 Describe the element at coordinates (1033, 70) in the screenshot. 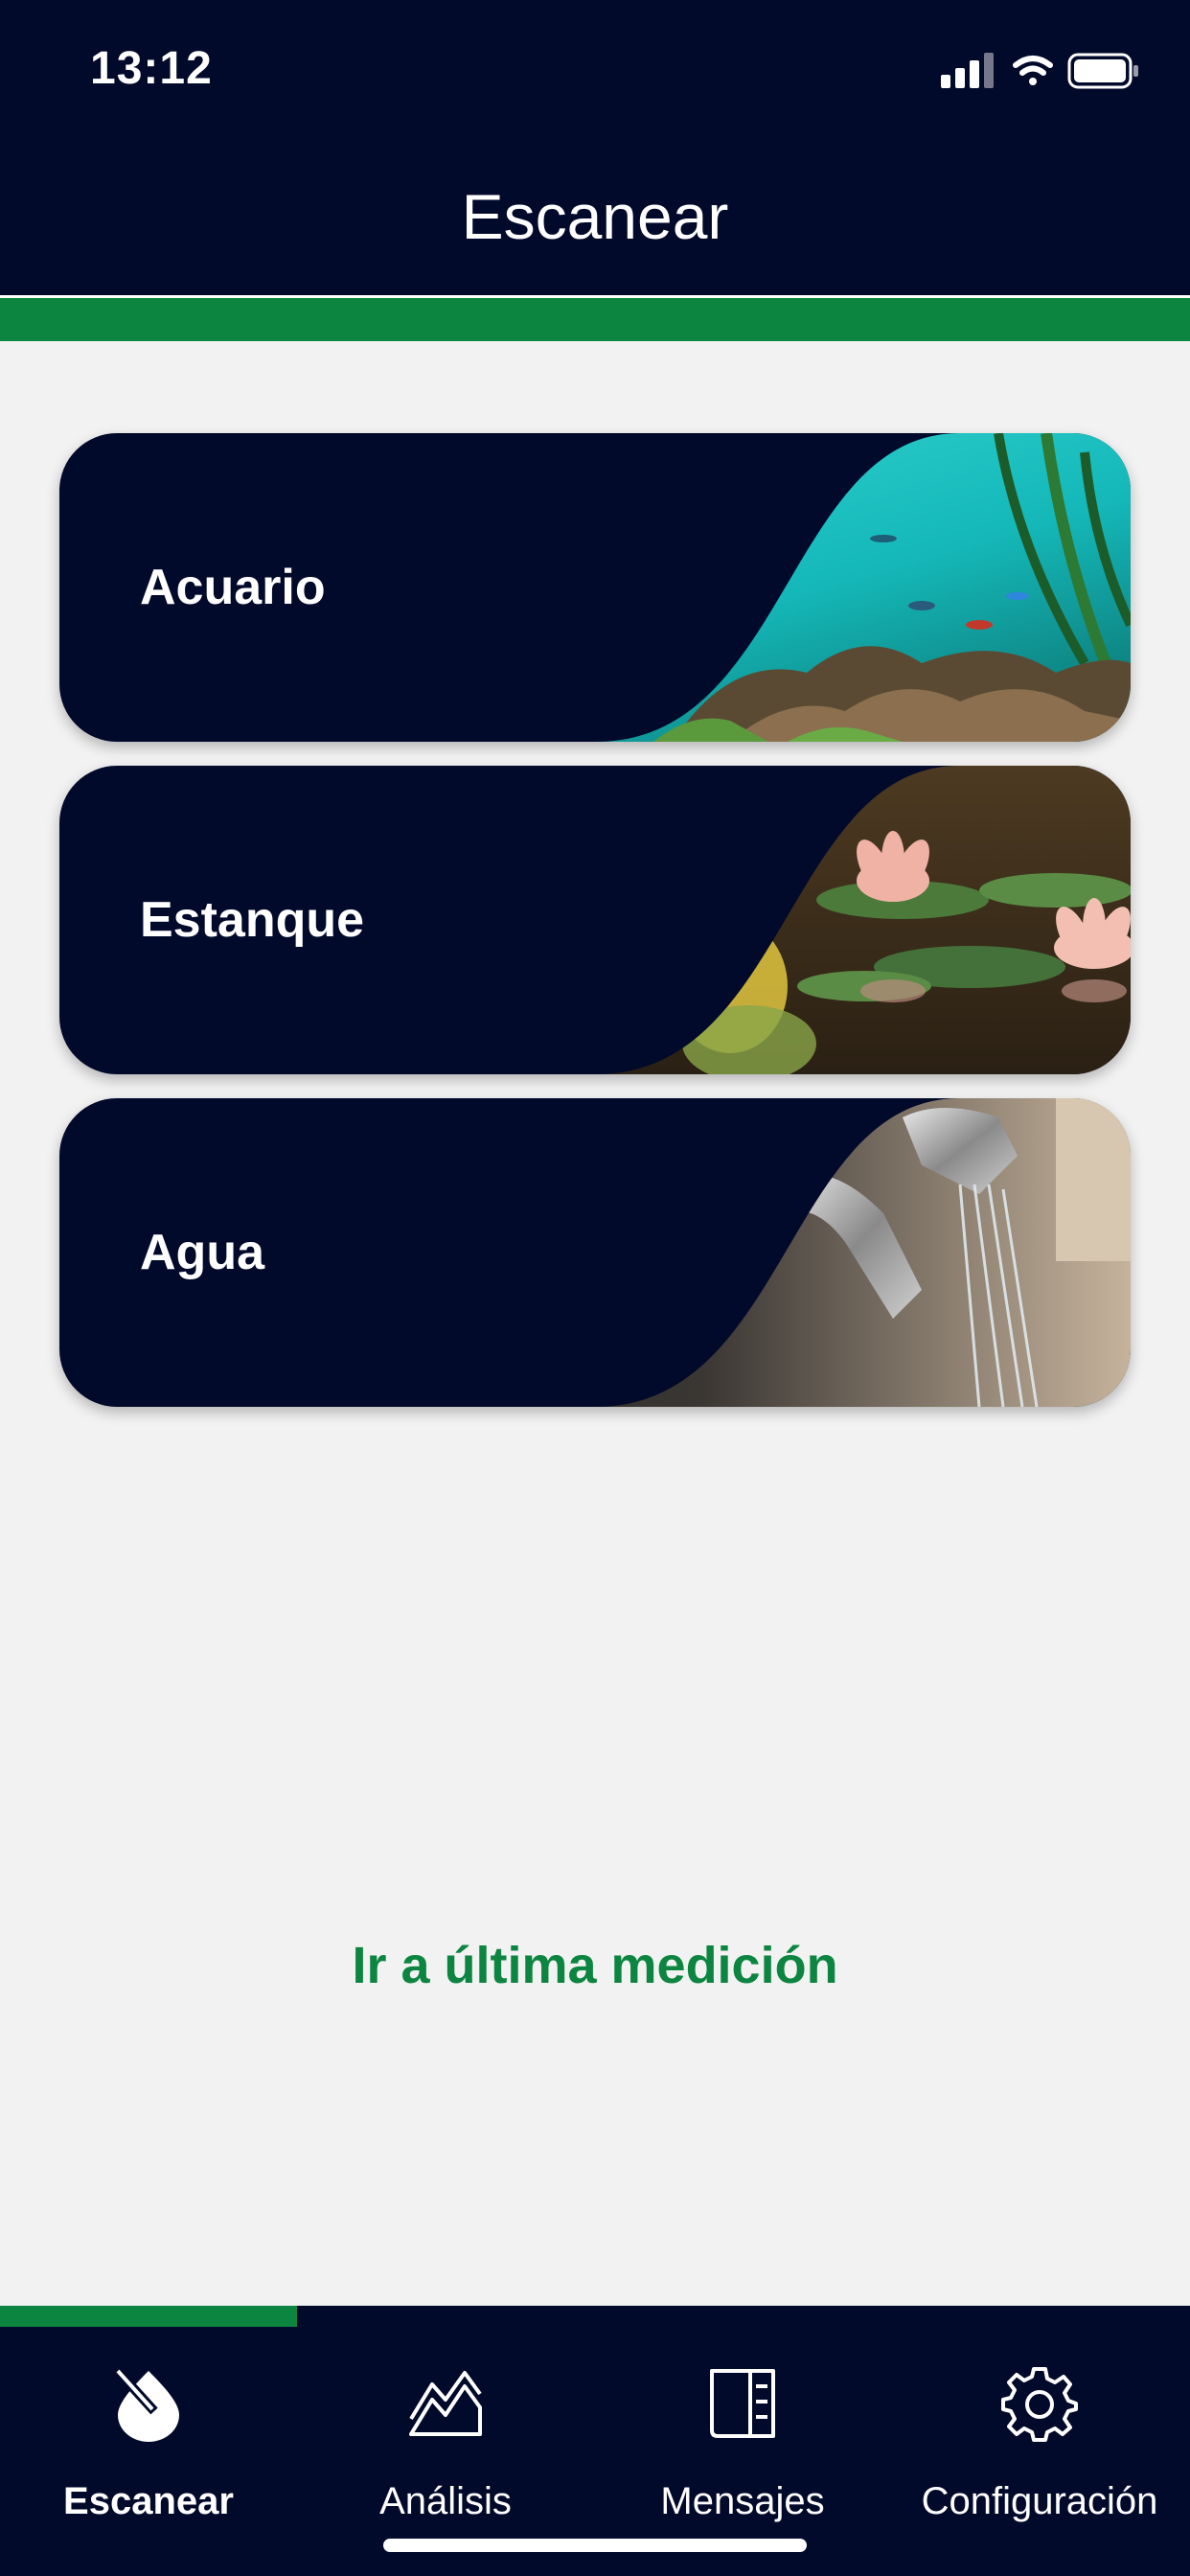

I see `wifi-icon` at that location.